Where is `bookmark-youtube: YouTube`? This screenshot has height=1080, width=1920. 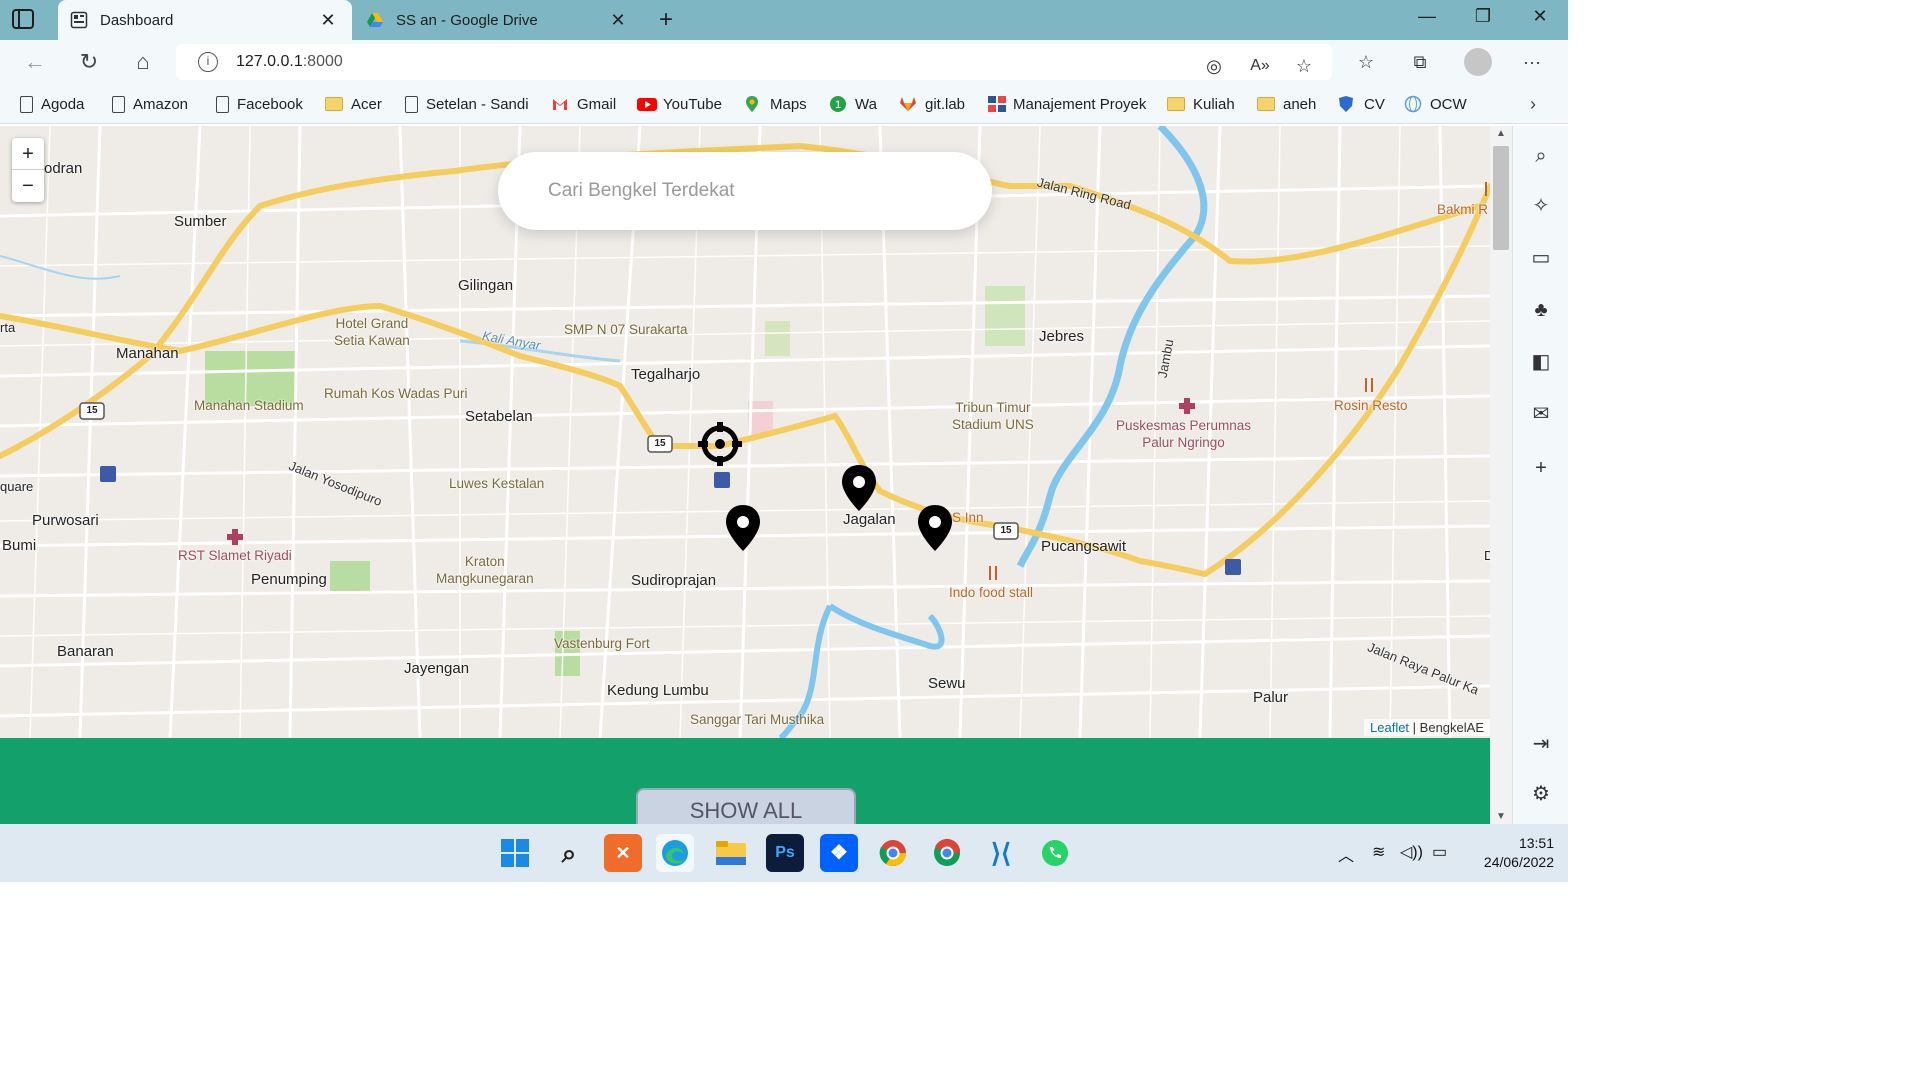
bookmark-youtube: YouTube is located at coordinates (679, 104).